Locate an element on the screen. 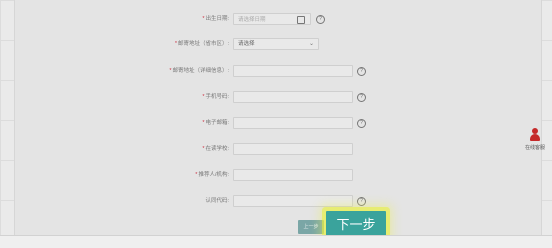  birth-date-label: *出生日期: is located at coordinates (215, 19).